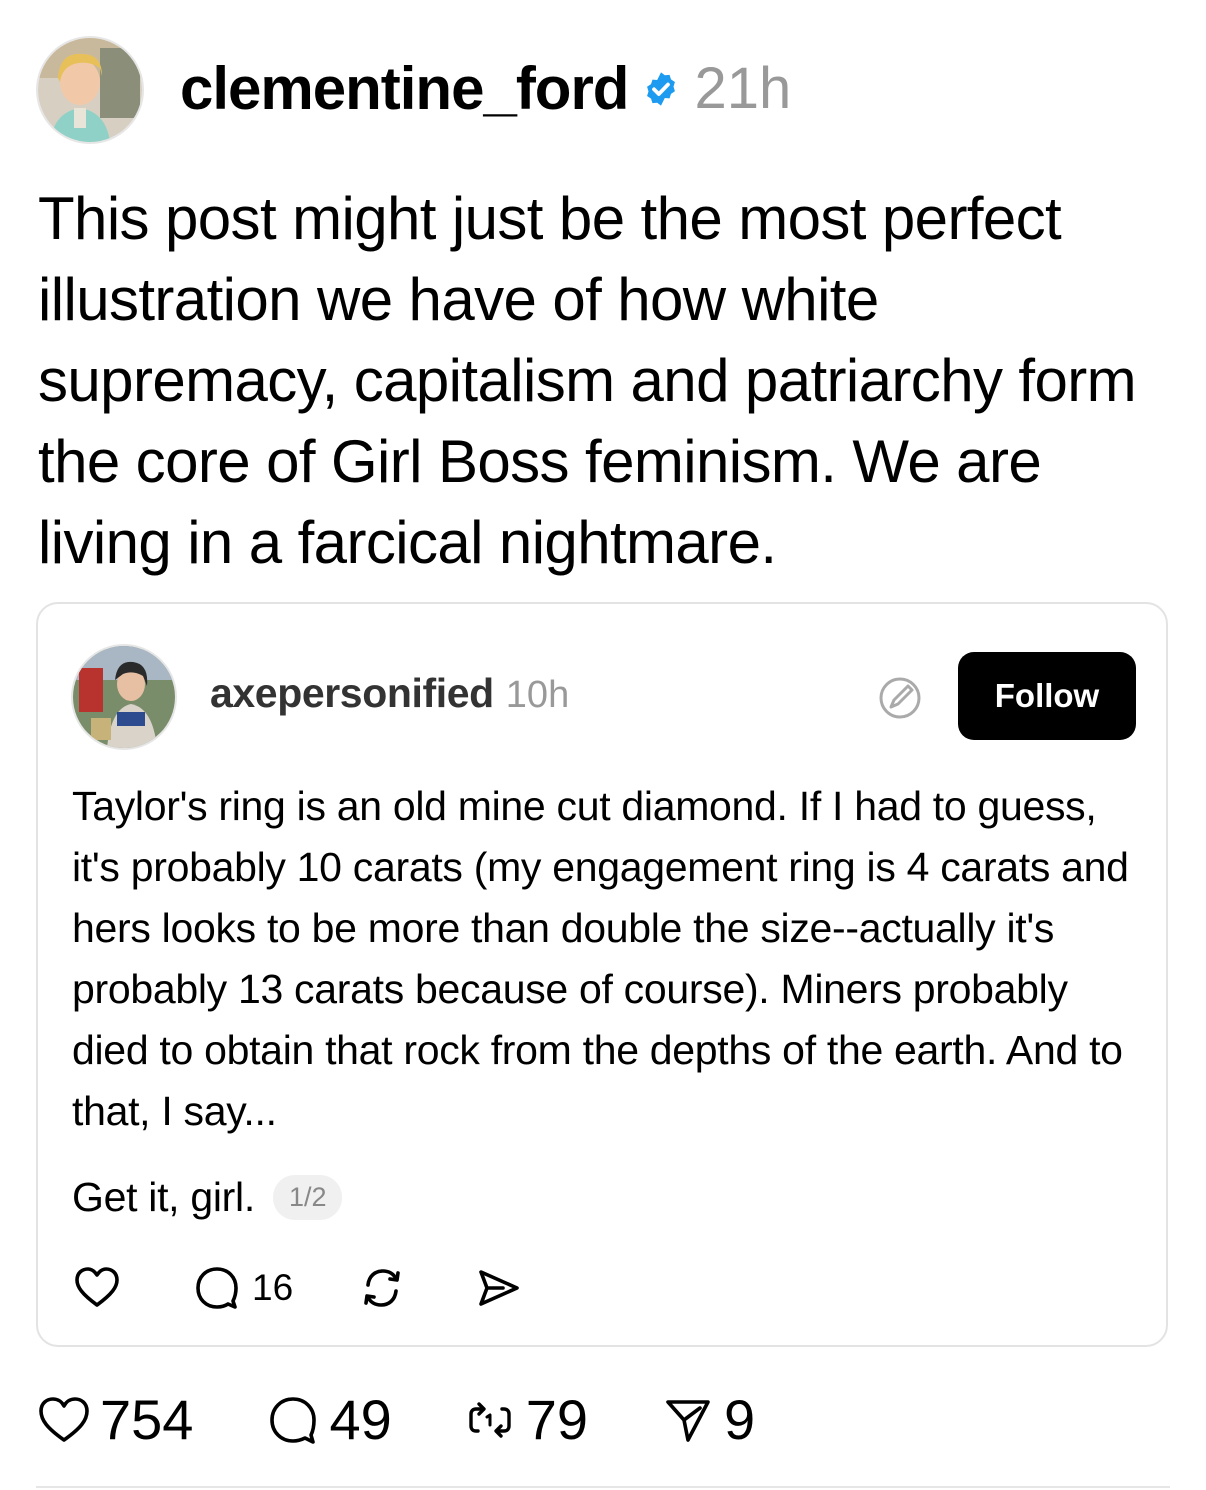 This screenshot has width=1206, height=1490. I want to click on quoted-author-row: axepersonified 10h, so click(389, 693).